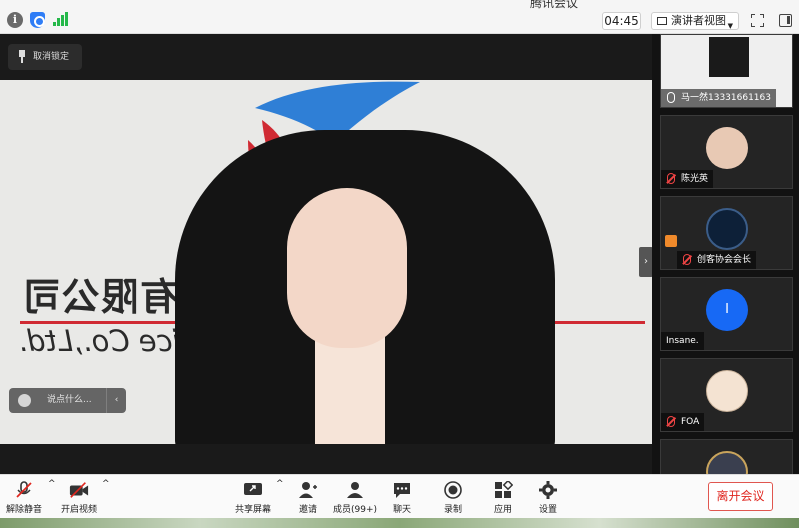 The width and height of the screenshot is (799, 528). Describe the element at coordinates (548, 490) in the screenshot. I see `gear-icon` at that location.